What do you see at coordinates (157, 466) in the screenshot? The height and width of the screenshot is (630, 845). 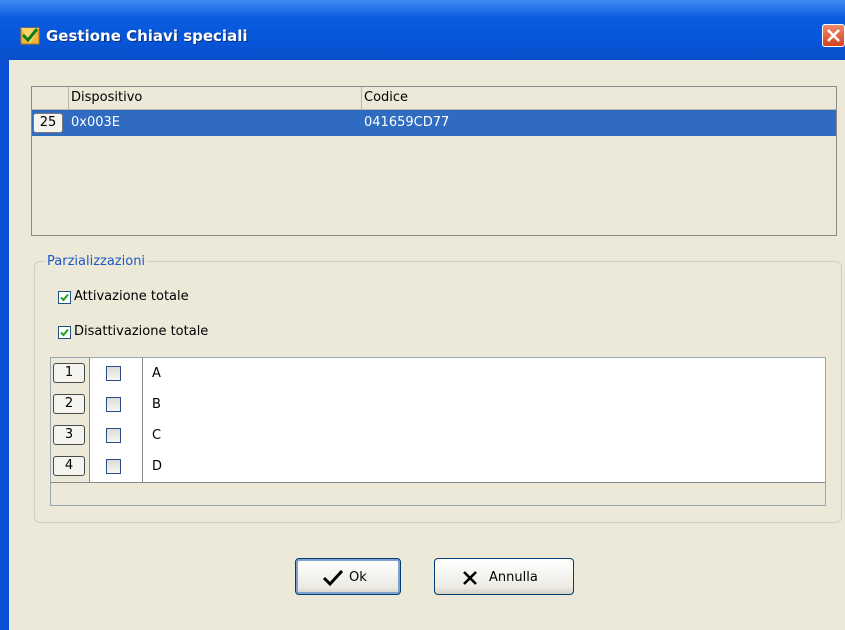 I see `partition-name: D` at bounding box center [157, 466].